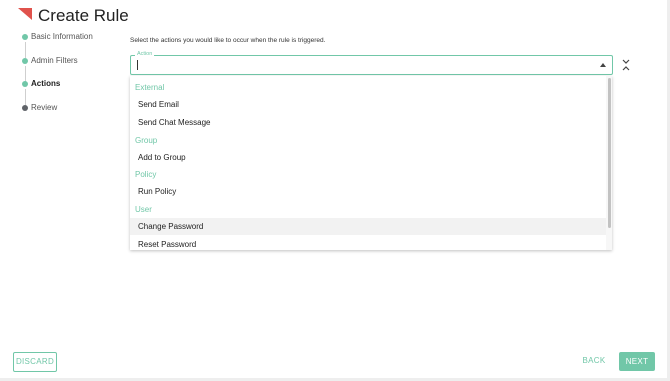 The image size is (670, 381). I want to click on scrollbar-thumb, so click(609, 153).